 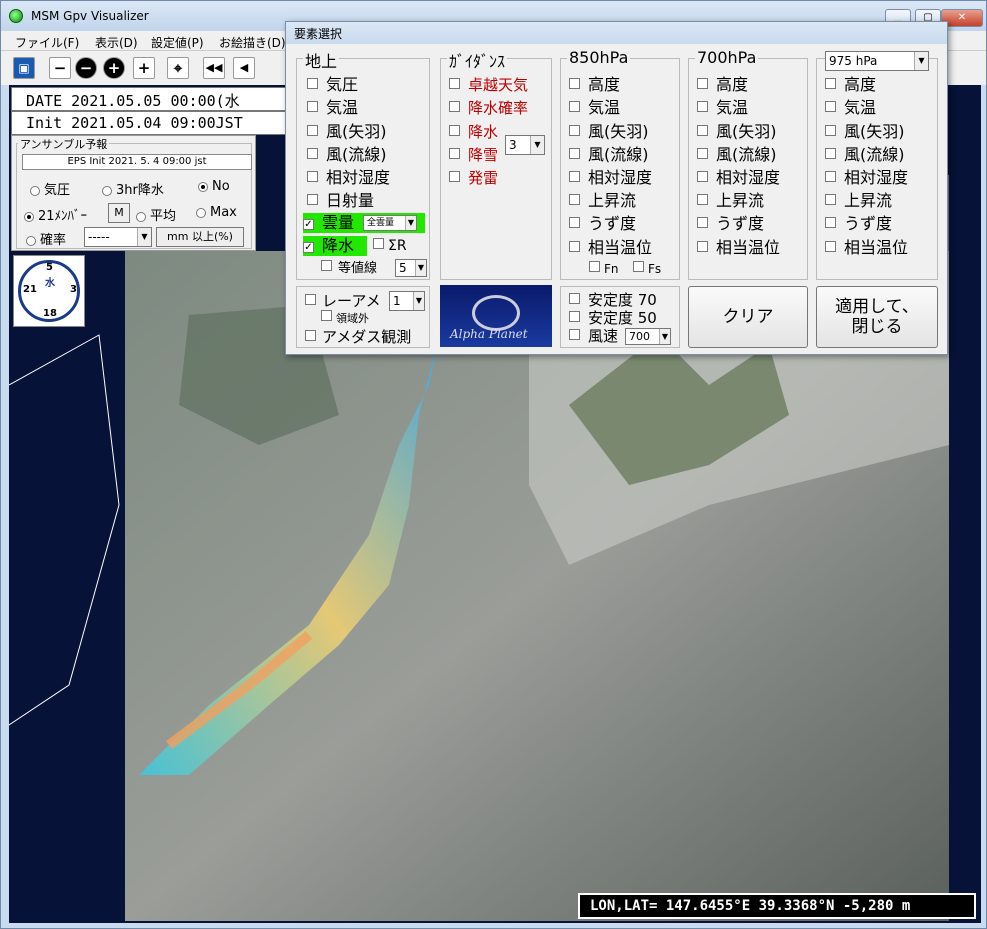 What do you see at coordinates (332, 85) in the screenshot?
I see `check-surface-pressure: 気圧` at bounding box center [332, 85].